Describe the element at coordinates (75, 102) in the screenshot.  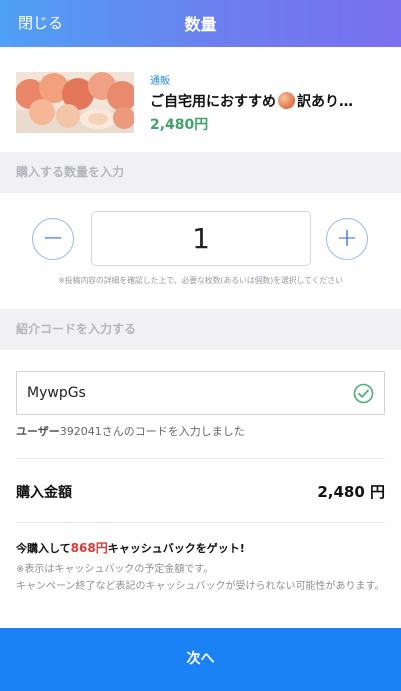
I see `product-image` at that location.